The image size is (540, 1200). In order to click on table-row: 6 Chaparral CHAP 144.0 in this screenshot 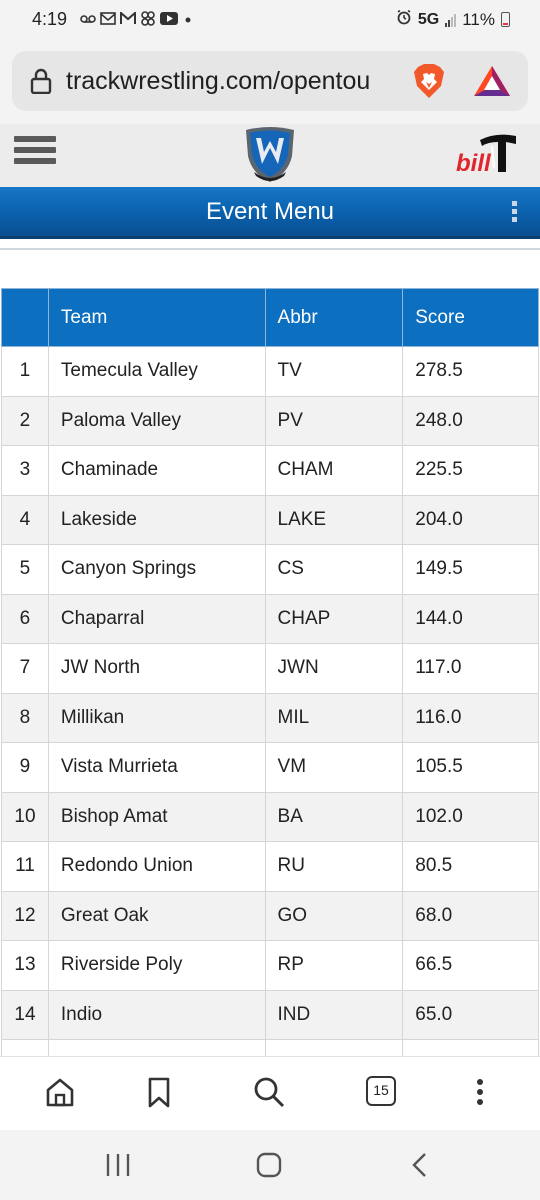, I will do `click(270, 618)`.